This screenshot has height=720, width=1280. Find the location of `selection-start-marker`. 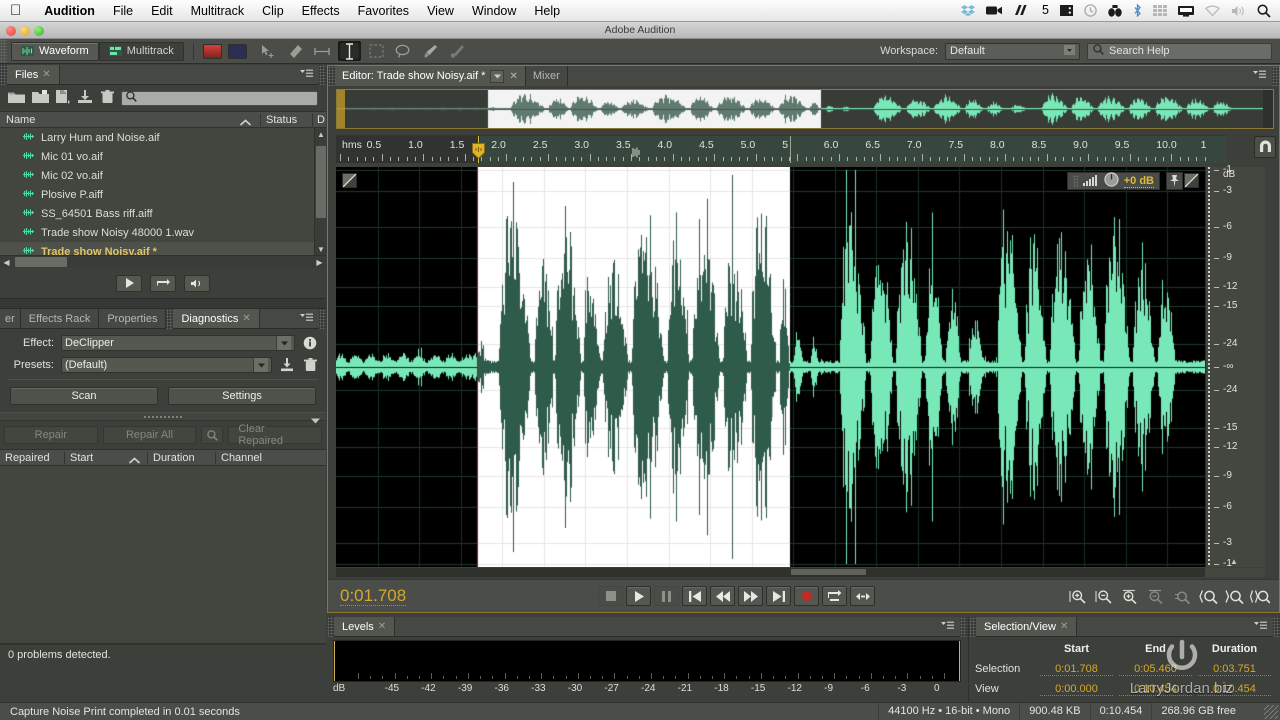

selection-start-marker is located at coordinates (478, 151).